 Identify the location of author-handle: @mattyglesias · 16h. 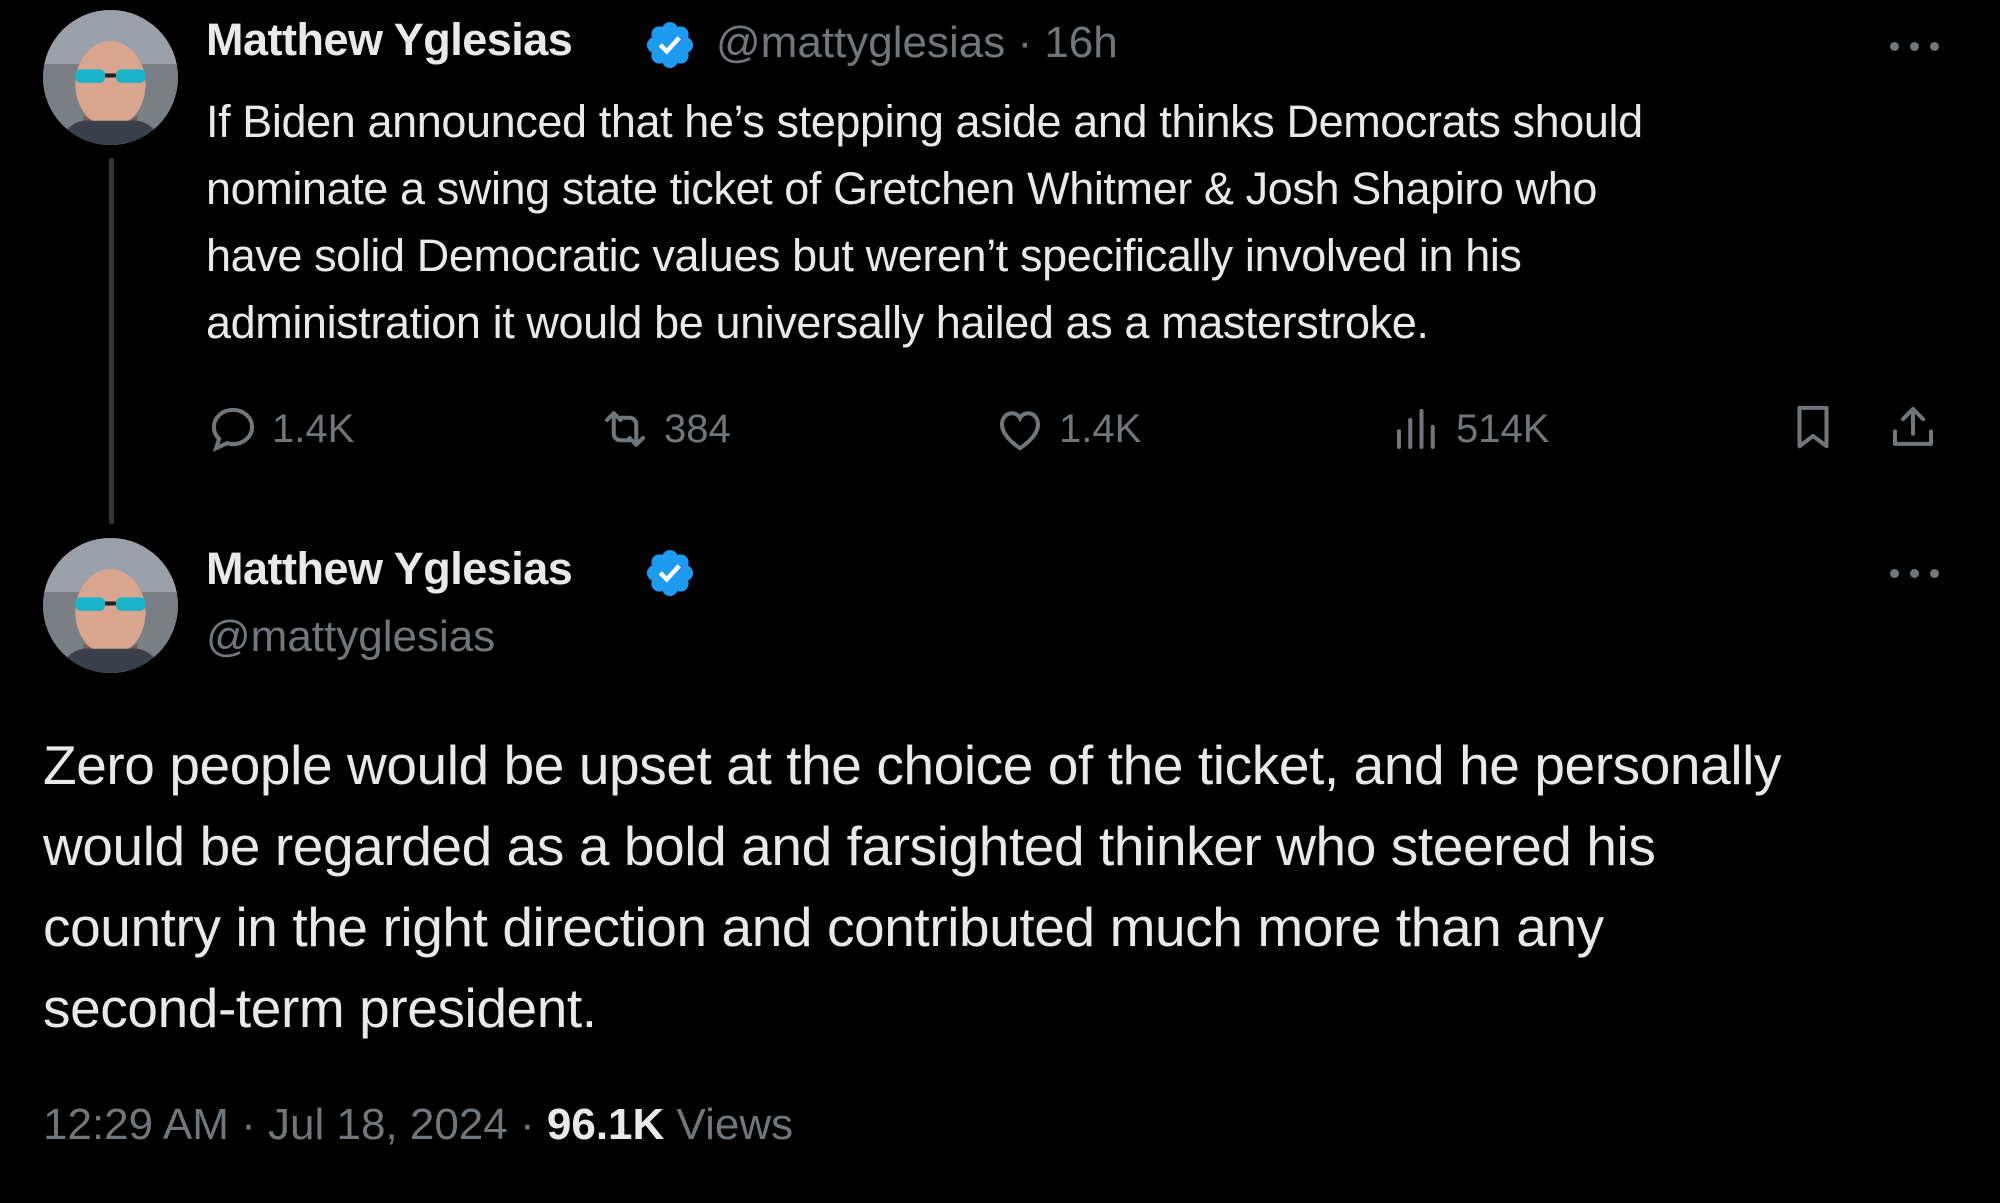
(917, 43).